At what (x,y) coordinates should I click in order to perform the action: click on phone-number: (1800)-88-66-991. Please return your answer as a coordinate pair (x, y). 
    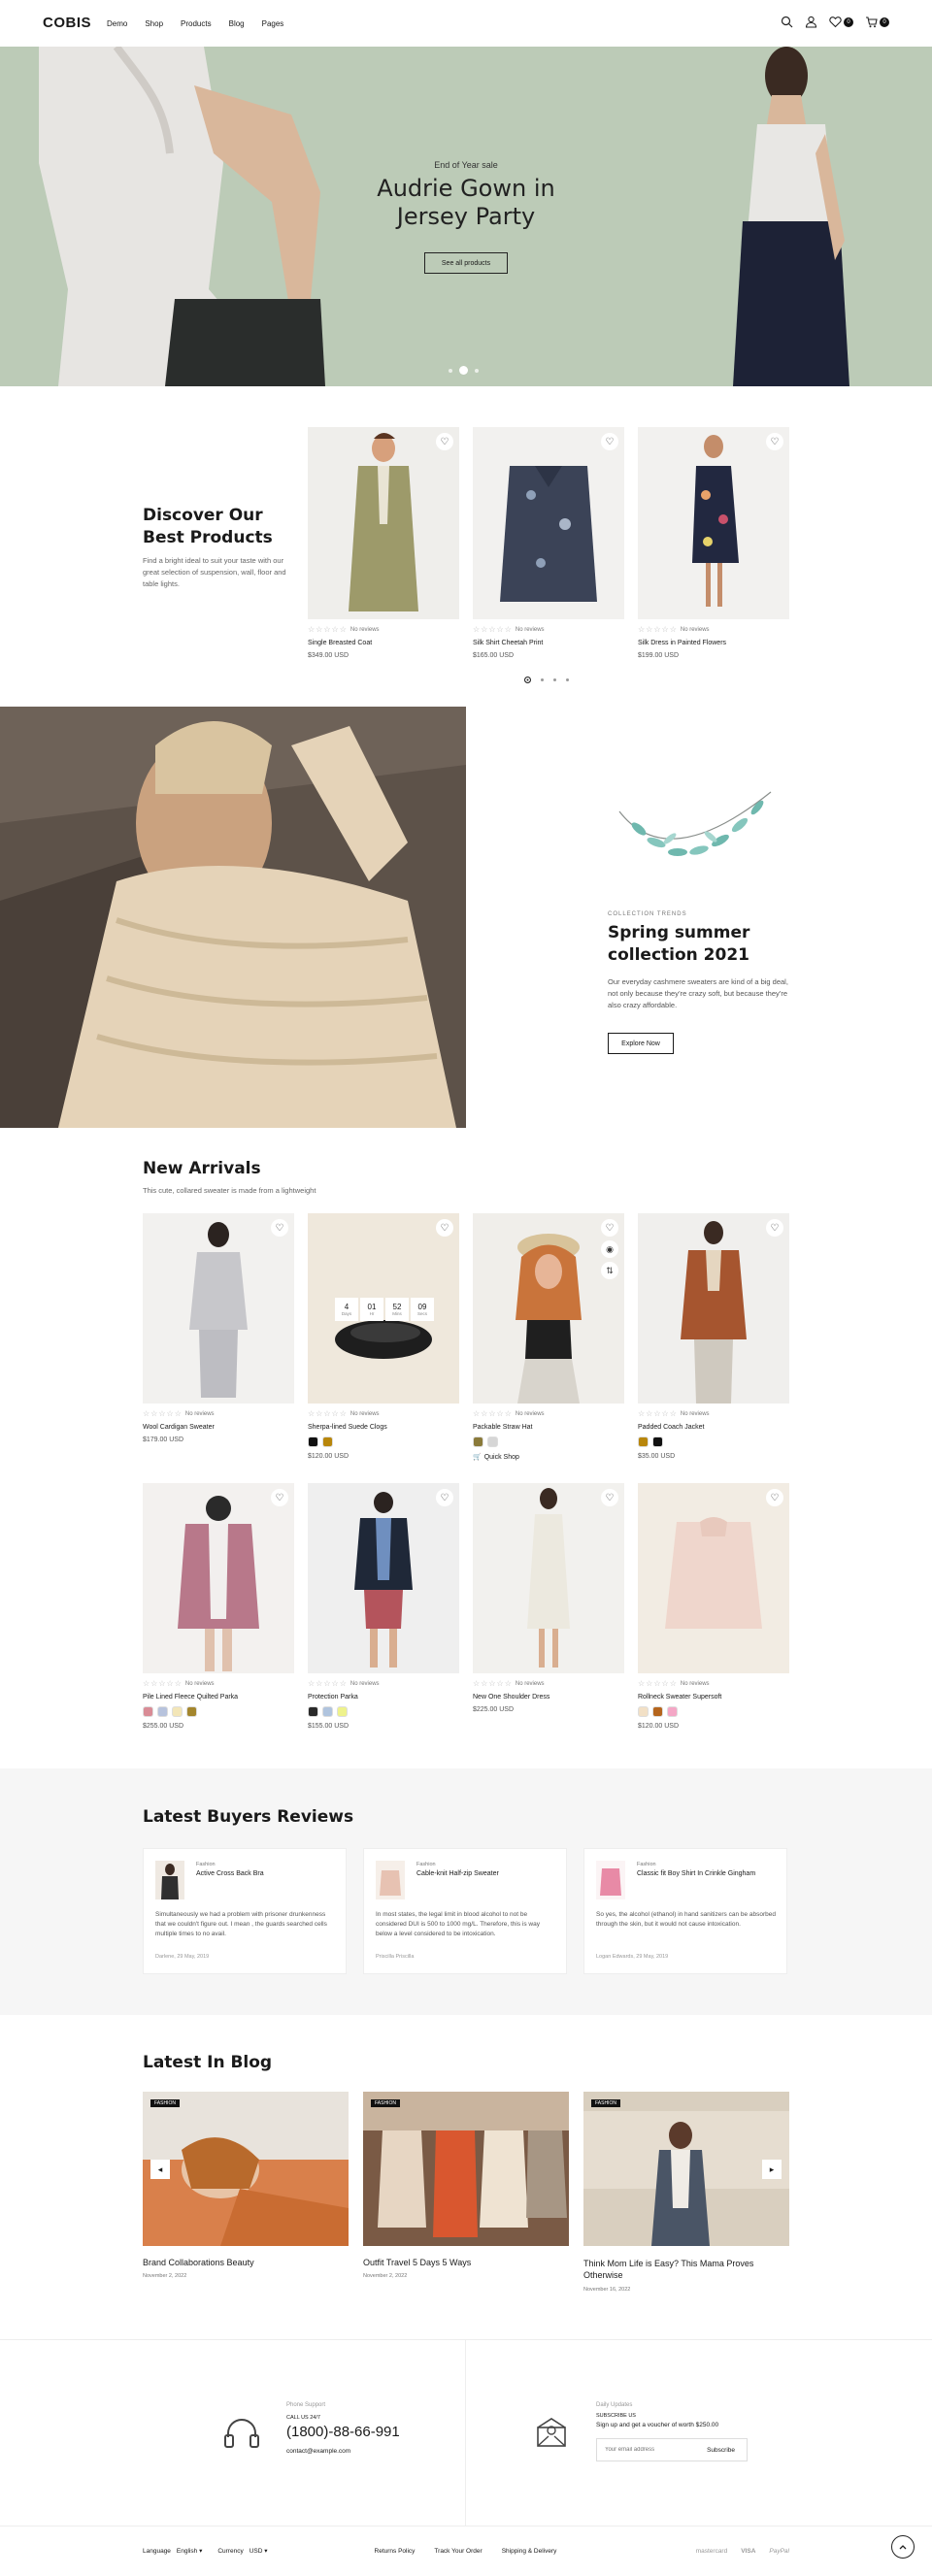
    Looking at the image, I should click on (343, 2432).